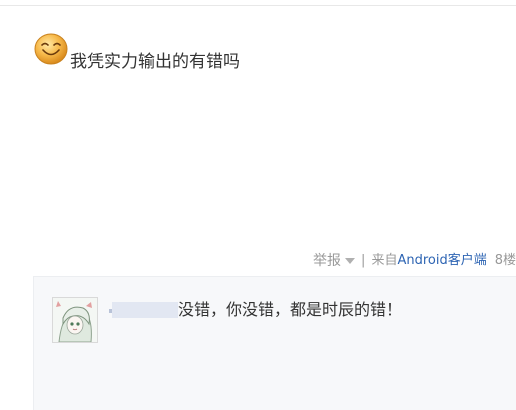 Image resolution: width=516 pixels, height=410 pixels. Describe the element at coordinates (350, 261) in the screenshot. I see `chevron-down-icon` at that location.